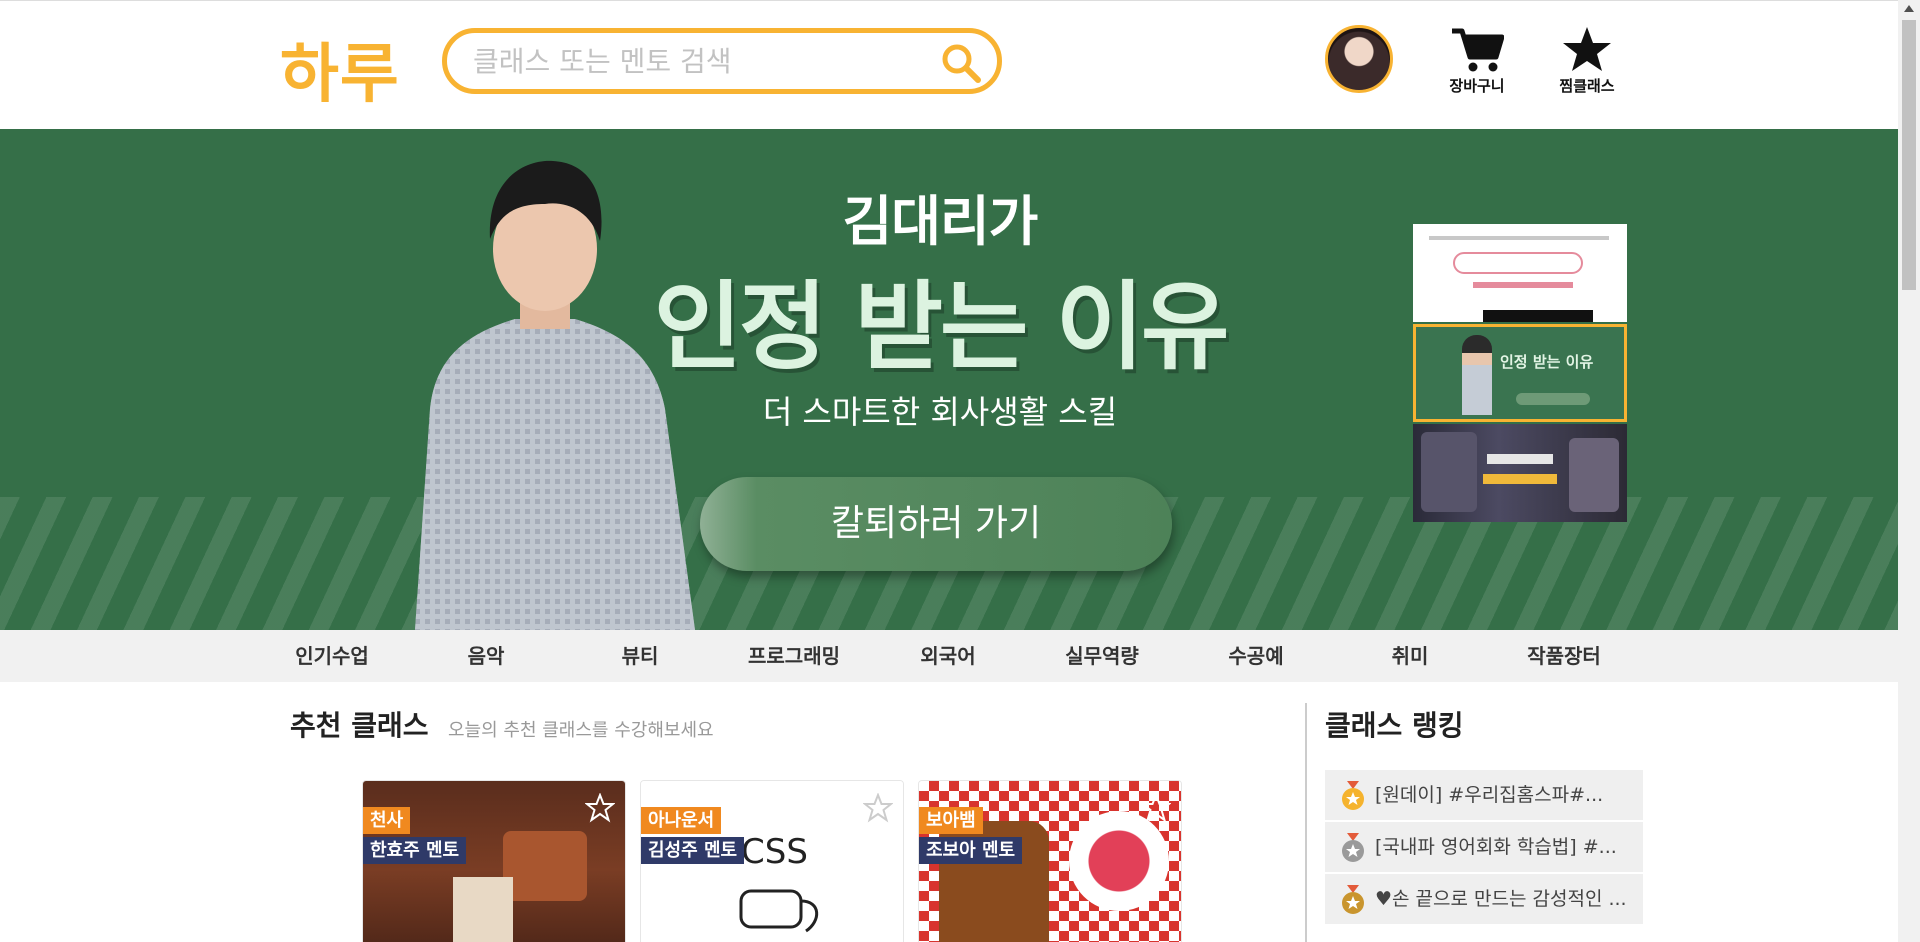 Image resolution: width=1920 pixels, height=942 pixels. What do you see at coordinates (1478, 50) in the screenshot?
I see `cart-icon` at bounding box center [1478, 50].